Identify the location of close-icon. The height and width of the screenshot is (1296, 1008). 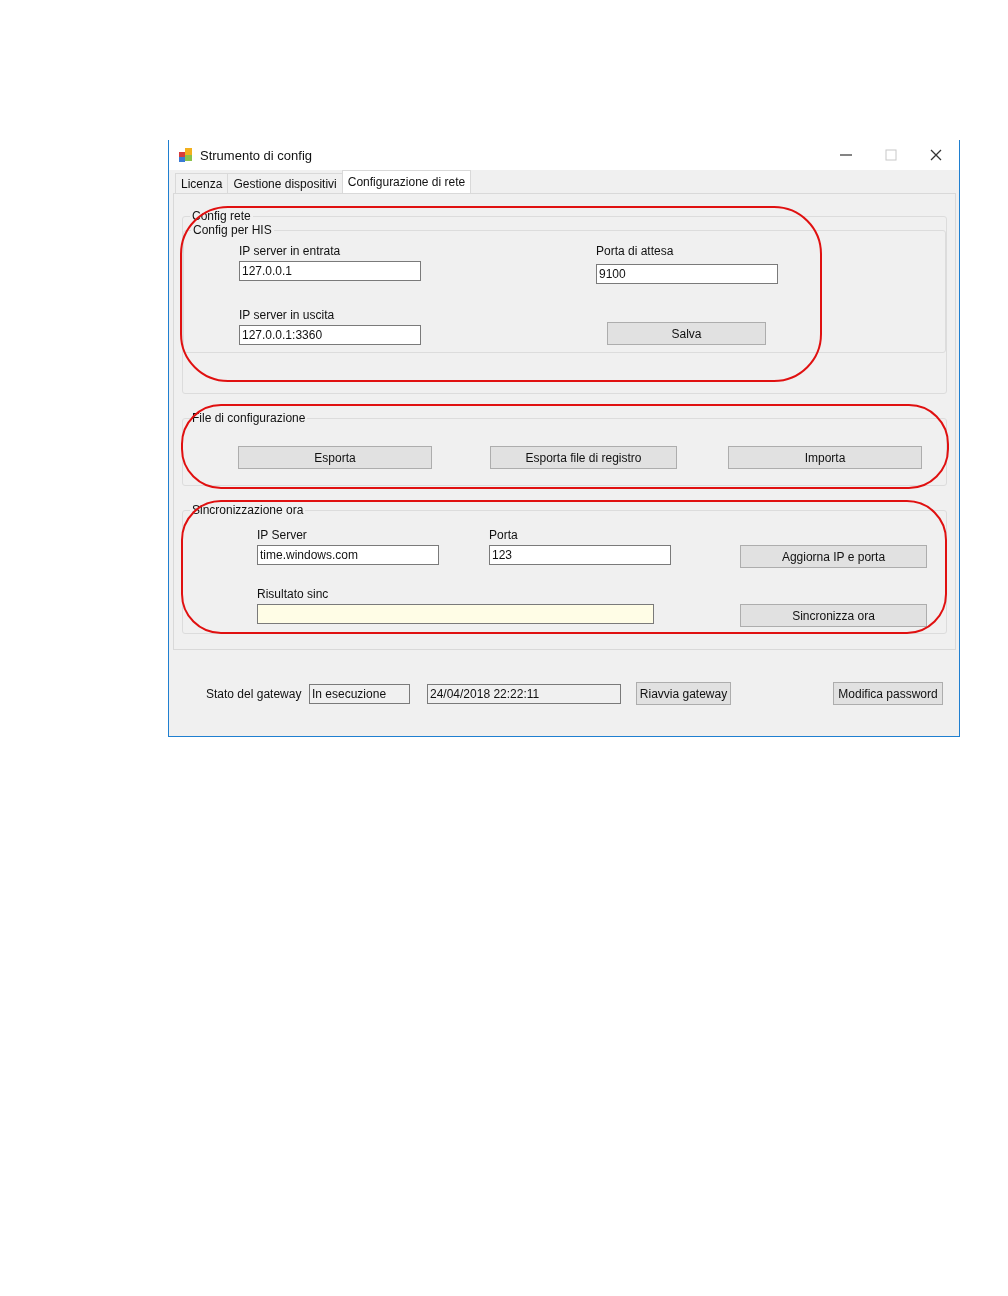
(936, 155).